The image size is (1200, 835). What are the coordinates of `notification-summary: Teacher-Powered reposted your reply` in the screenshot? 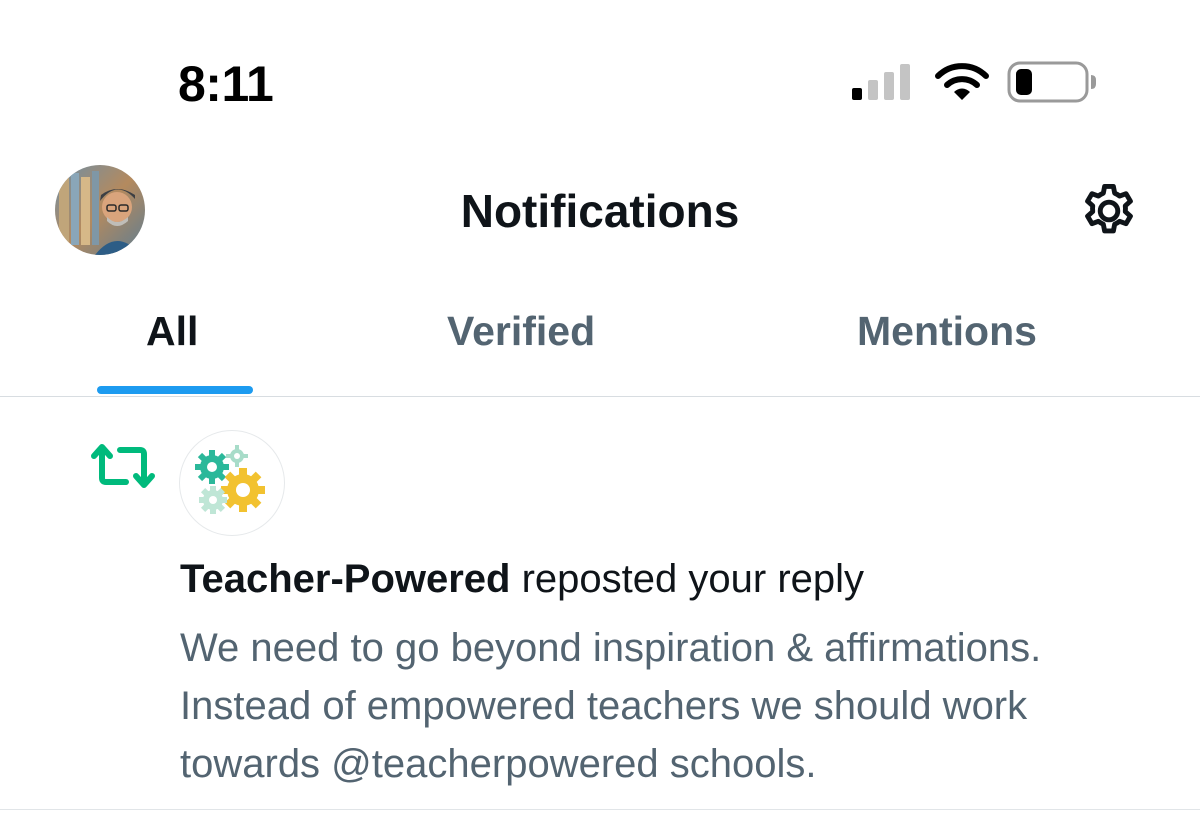 It's located at (522, 579).